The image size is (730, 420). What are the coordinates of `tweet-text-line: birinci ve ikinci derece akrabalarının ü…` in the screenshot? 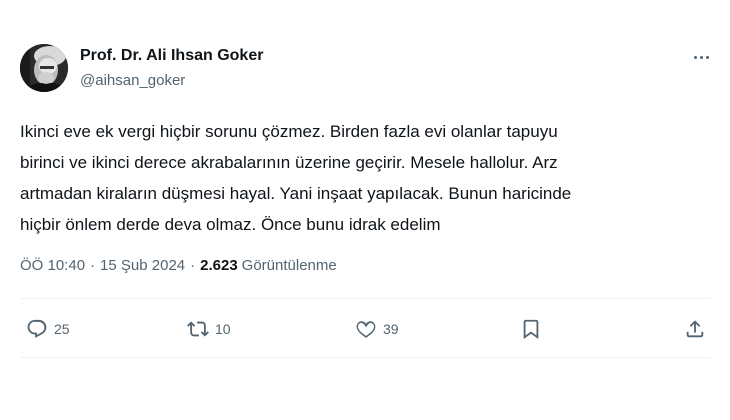 It's located at (289, 162).